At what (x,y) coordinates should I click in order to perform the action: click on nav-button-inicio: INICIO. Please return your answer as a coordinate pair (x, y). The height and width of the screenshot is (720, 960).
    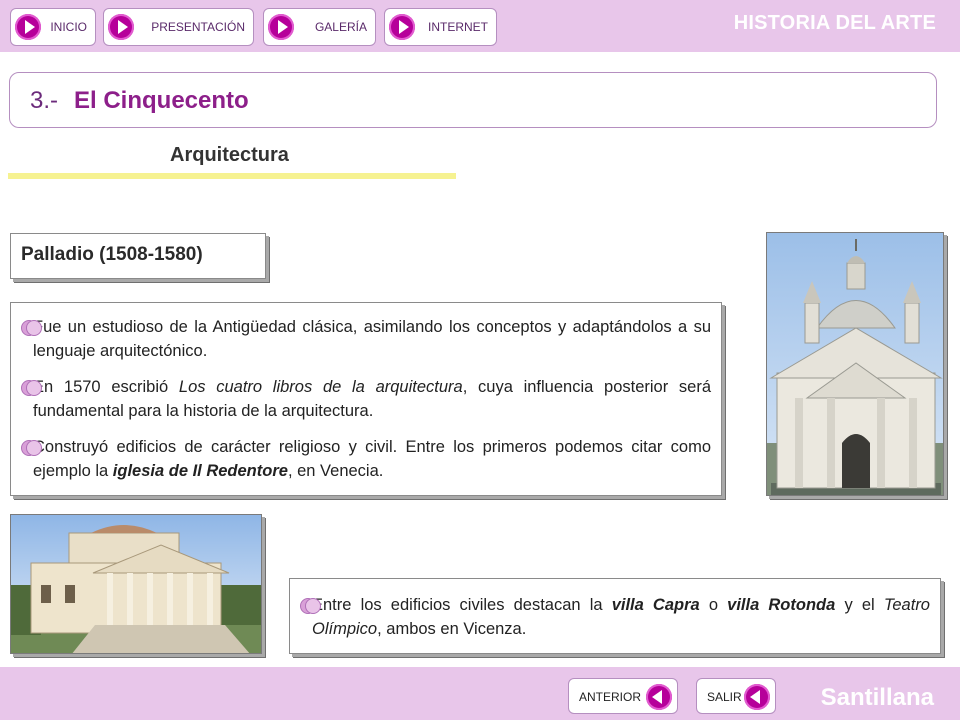
    Looking at the image, I should click on (53, 27).